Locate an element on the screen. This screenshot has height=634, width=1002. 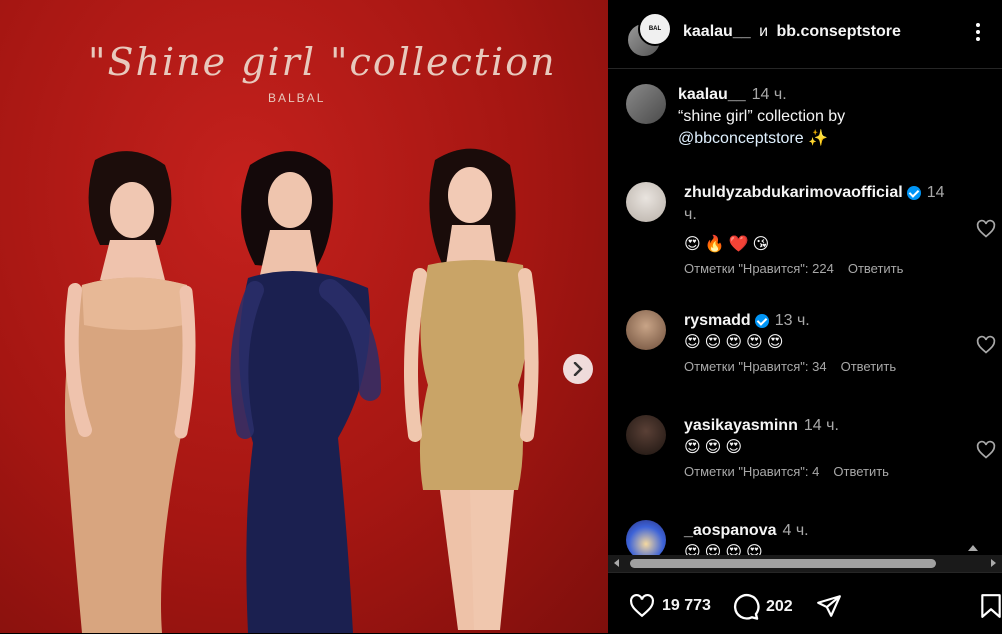
like-button: 19 773 is located at coordinates (669, 606).